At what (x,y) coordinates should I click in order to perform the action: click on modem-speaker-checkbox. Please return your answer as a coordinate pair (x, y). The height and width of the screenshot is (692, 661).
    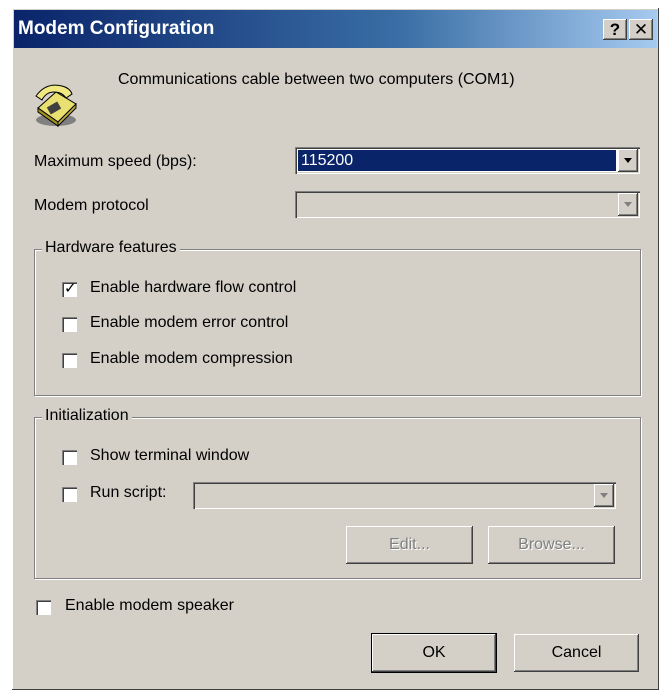
    Looking at the image, I should click on (43, 607).